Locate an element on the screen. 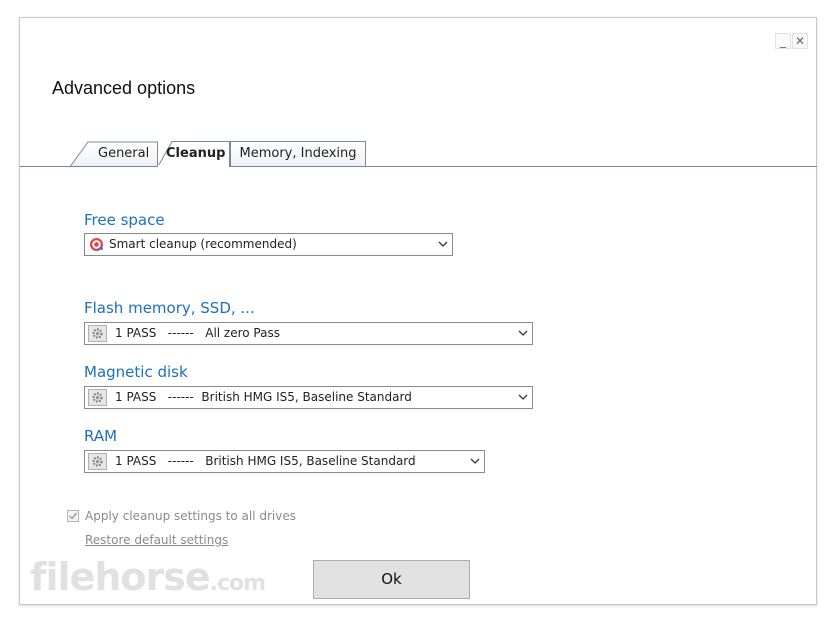 The width and height of the screenshot is (838, 627). tab-memory-indexing: Memory, Indexing is located at coordinates (298, 153).